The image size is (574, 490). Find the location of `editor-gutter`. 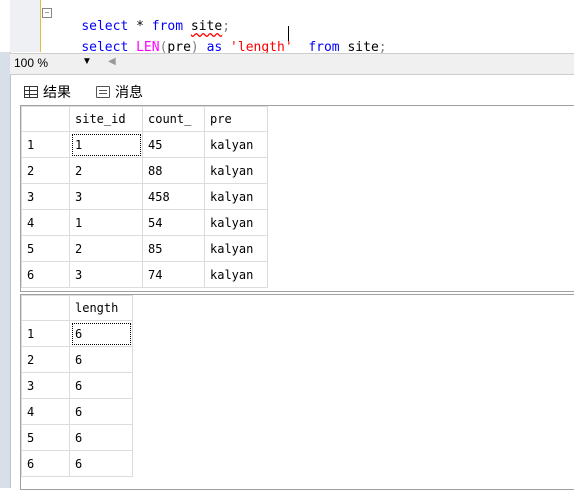

editor-gutter is located at coordinates (25, 26).